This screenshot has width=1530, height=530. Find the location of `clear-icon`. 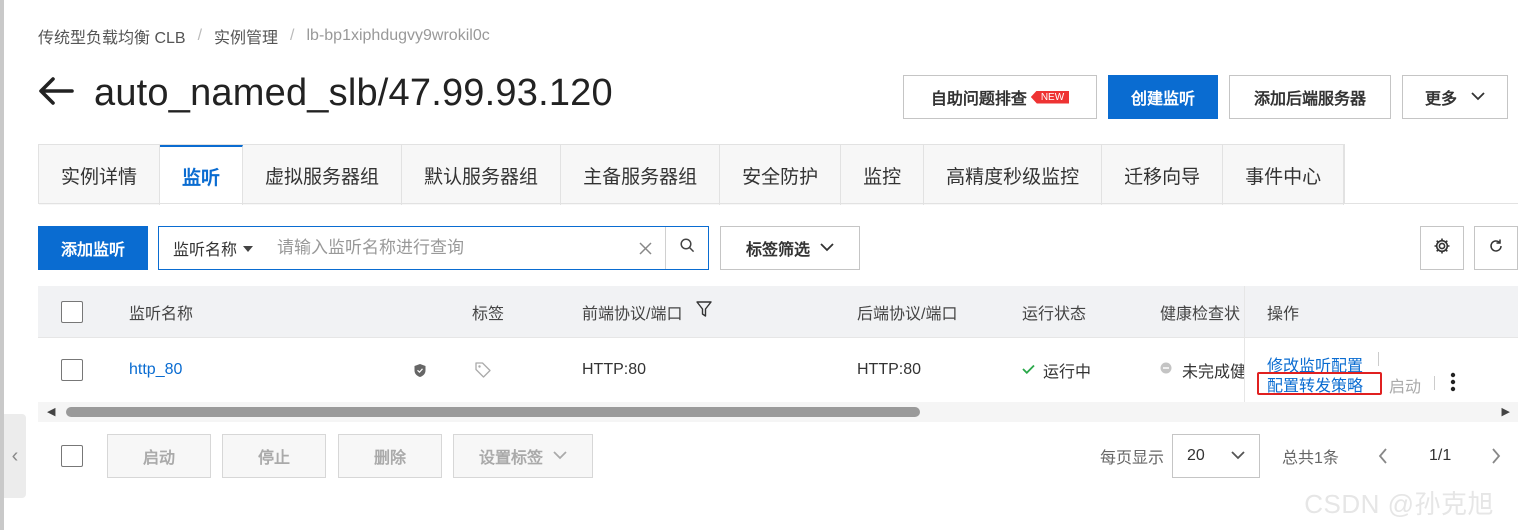

clear-icon is located at coordinates (645, 248).